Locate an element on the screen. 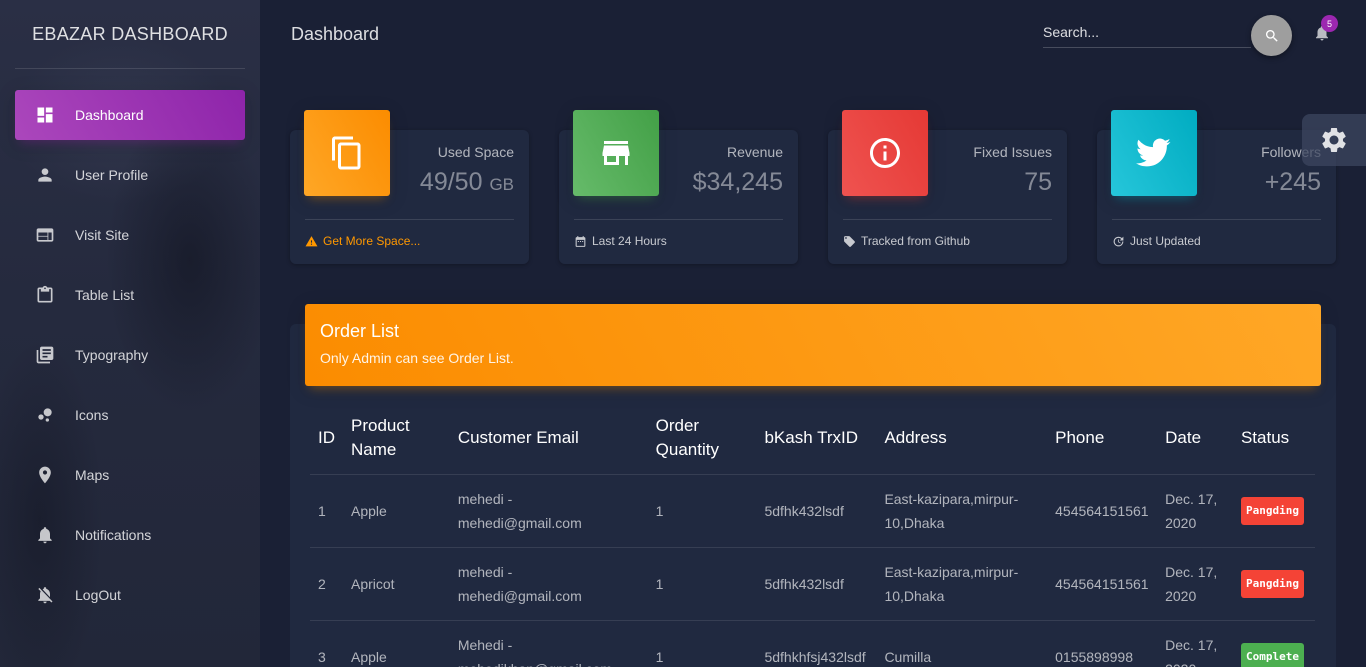 The width and height of the screenshot is (1366, 667). page-title: Dashboard is located at coordinates (335, 34).